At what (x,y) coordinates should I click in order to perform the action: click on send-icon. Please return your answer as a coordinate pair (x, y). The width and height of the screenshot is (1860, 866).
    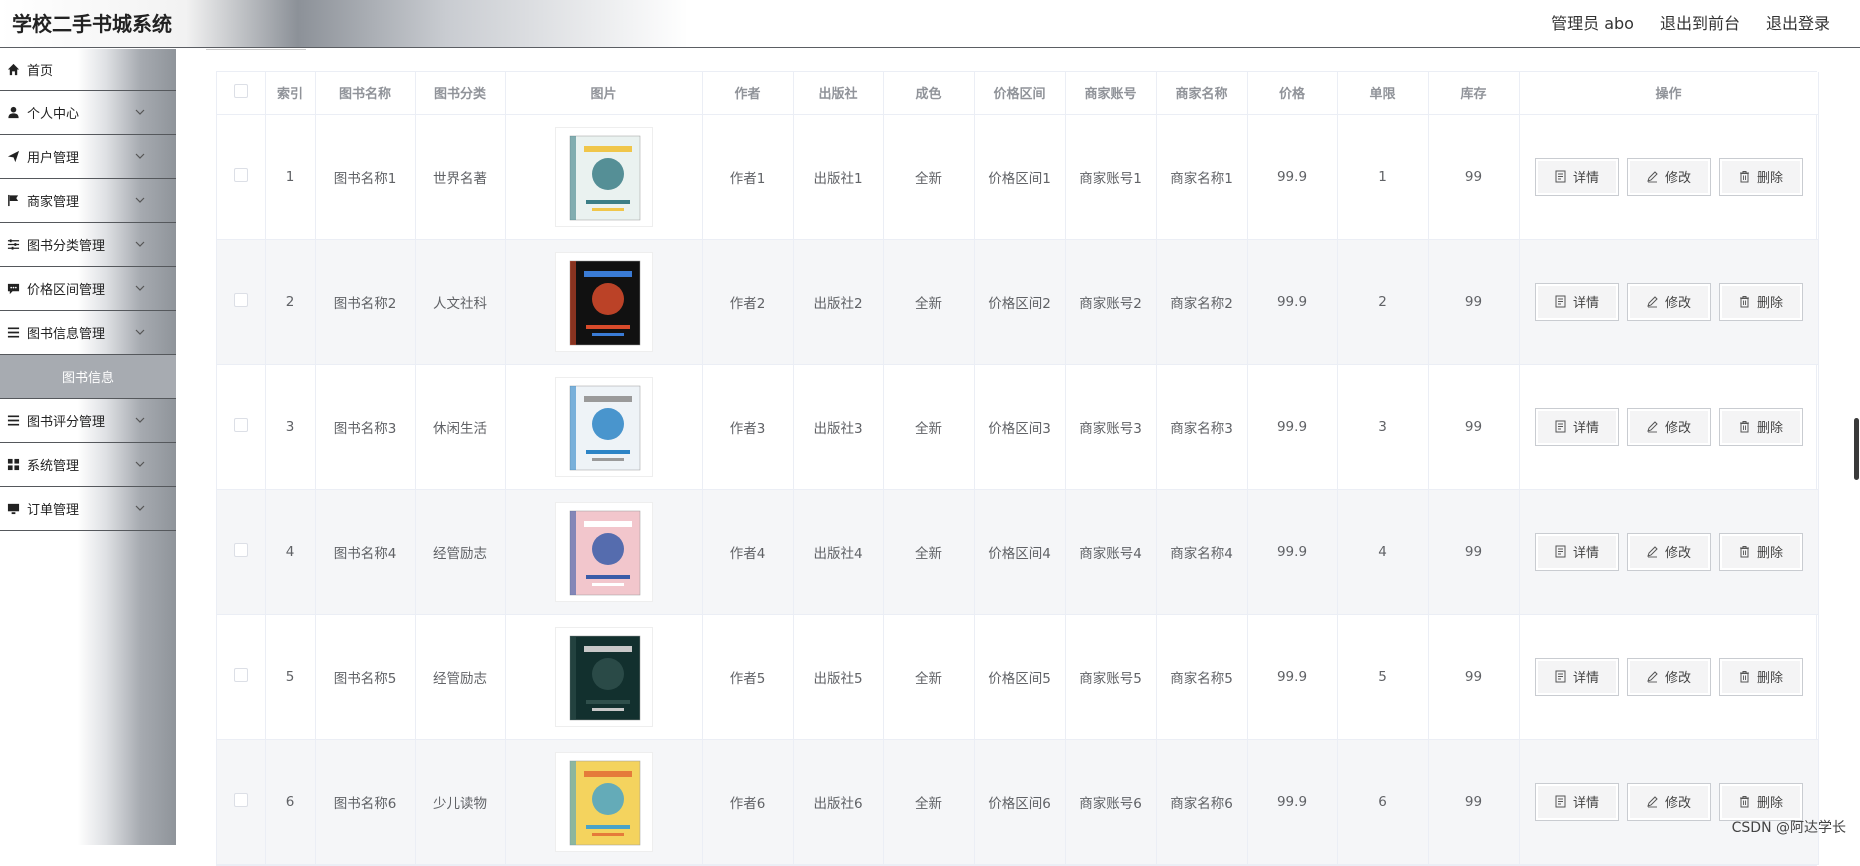
    Looking at the image, I should click on (13, 157).